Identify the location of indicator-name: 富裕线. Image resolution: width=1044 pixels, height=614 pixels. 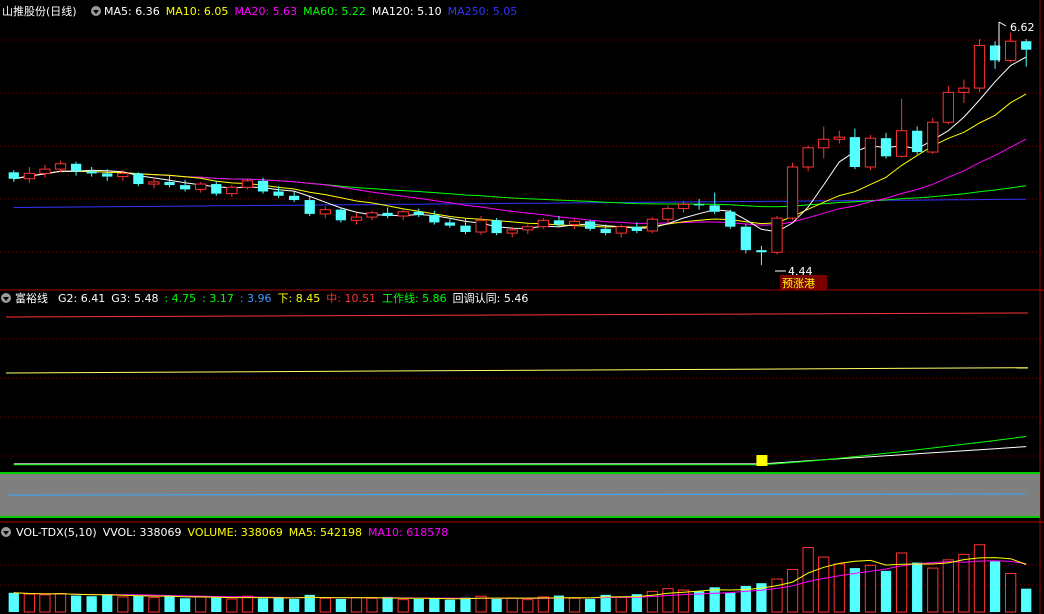
(31, 298).